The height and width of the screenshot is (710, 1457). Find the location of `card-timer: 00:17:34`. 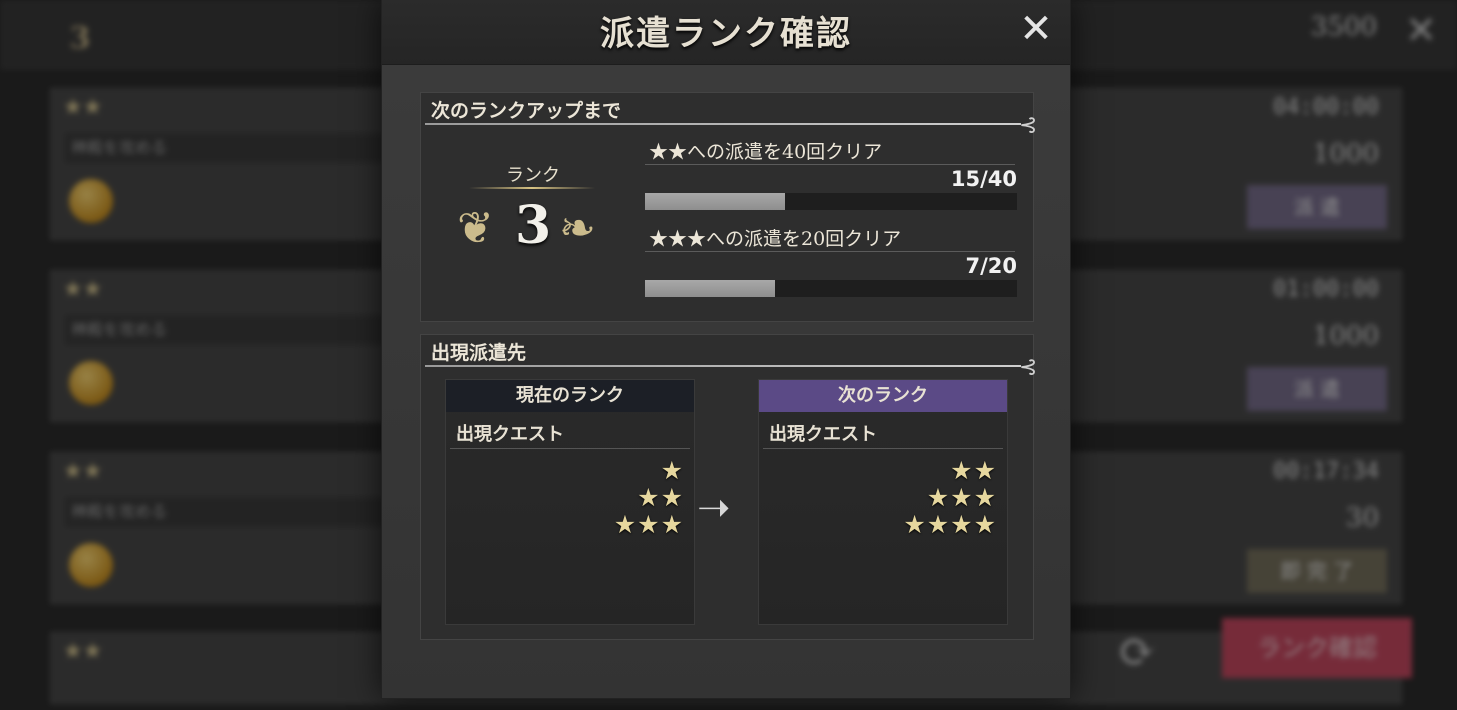

card-timer: 00:17:34 is located at coordinates (1326, 471).